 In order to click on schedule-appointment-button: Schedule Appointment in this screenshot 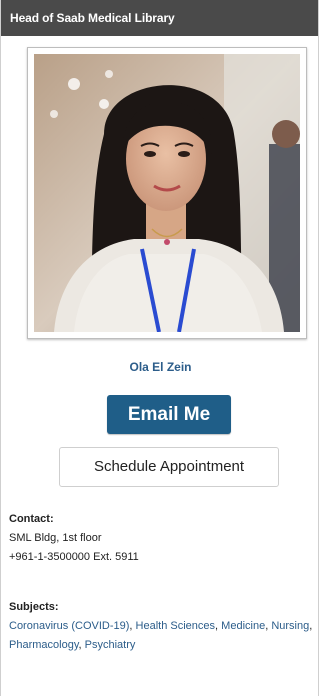, I will do `click(169, 467)`.